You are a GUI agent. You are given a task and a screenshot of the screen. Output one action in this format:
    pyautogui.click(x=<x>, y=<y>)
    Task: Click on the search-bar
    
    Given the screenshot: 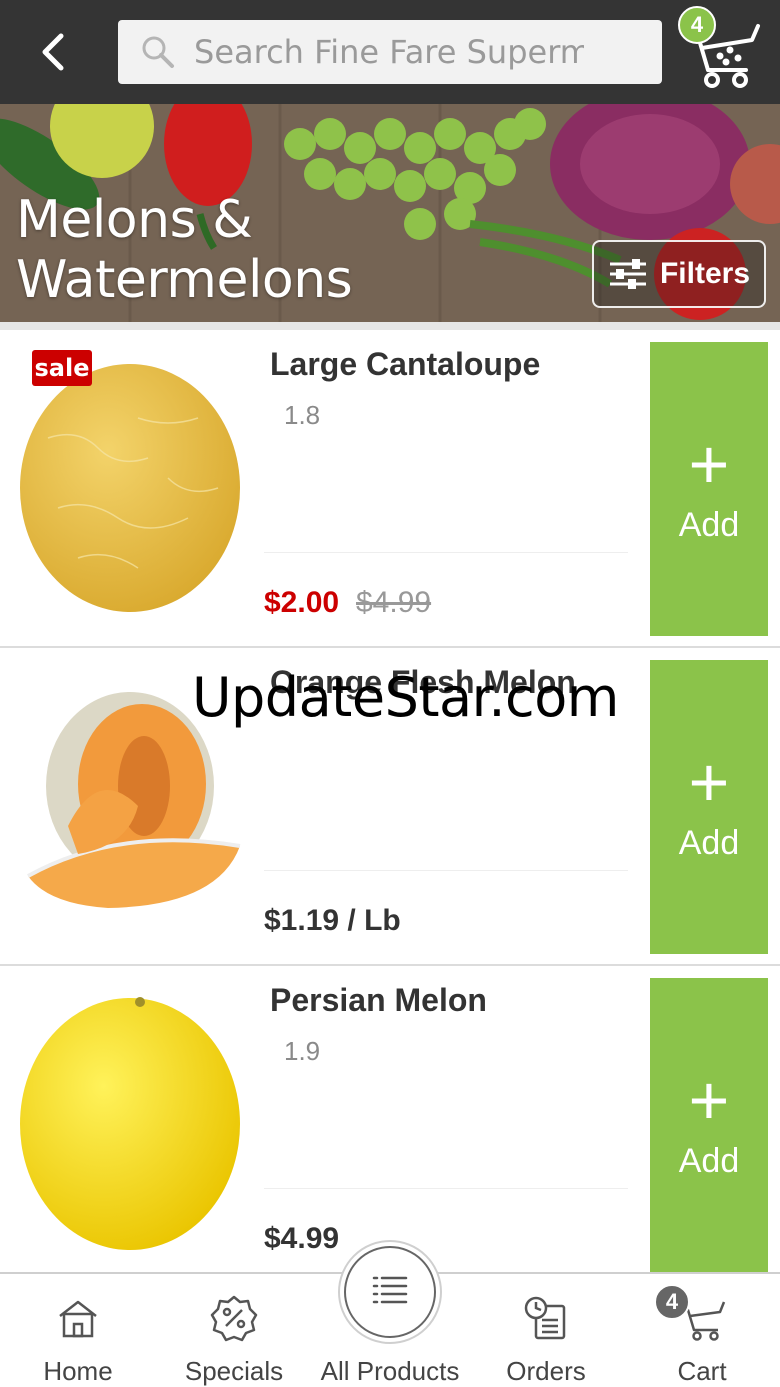 What is the action you would take?
    pyautogui.click(x=390, y=52)
    